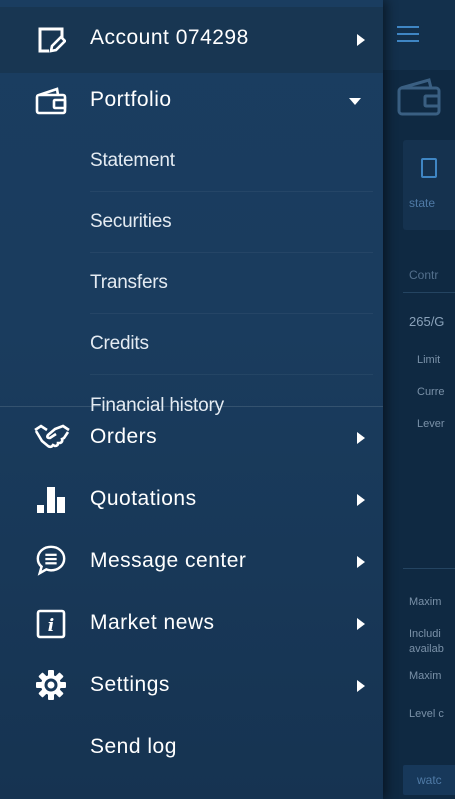  I want to click on message-center-label: Message center, so click(168, 560).